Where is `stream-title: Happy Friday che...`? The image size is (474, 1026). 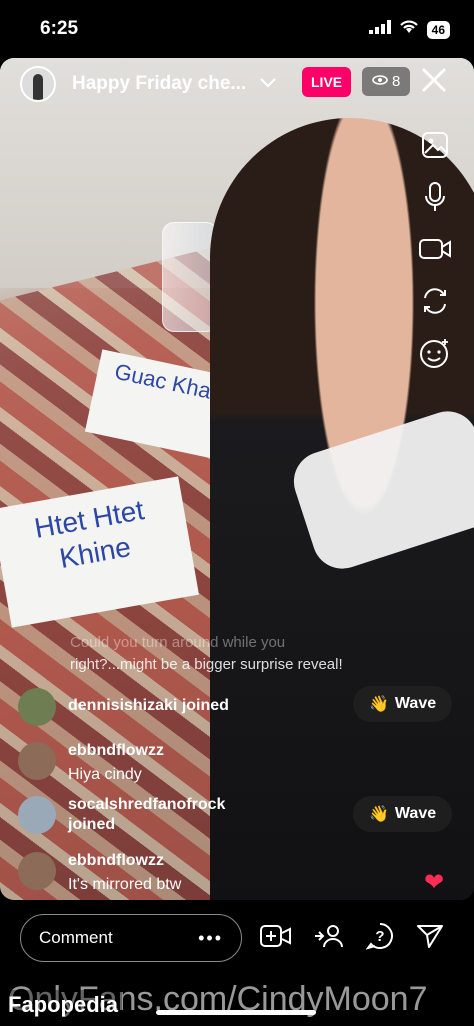 stream-title: Happy Friday che... is located at coordinates (159, 84).